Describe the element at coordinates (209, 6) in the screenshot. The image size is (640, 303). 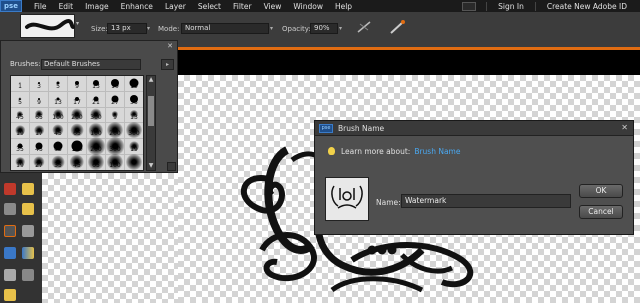
I see `menu-select: Select` at that location.